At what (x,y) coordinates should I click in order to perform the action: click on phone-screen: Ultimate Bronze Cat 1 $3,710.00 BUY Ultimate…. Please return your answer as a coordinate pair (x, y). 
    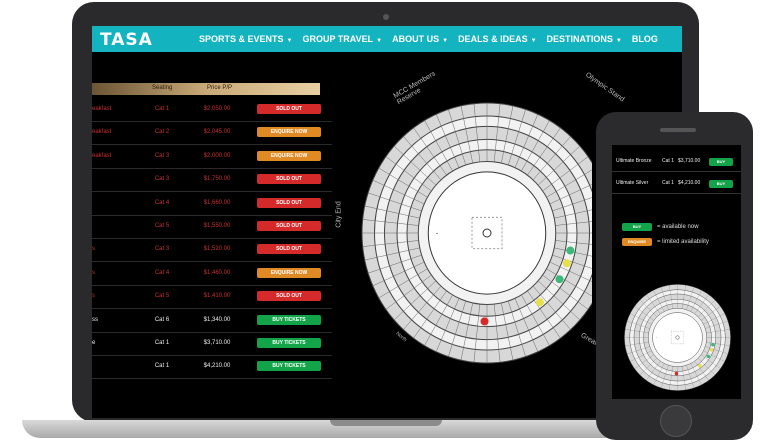
    Looking at the image, I should click on (676, 272).